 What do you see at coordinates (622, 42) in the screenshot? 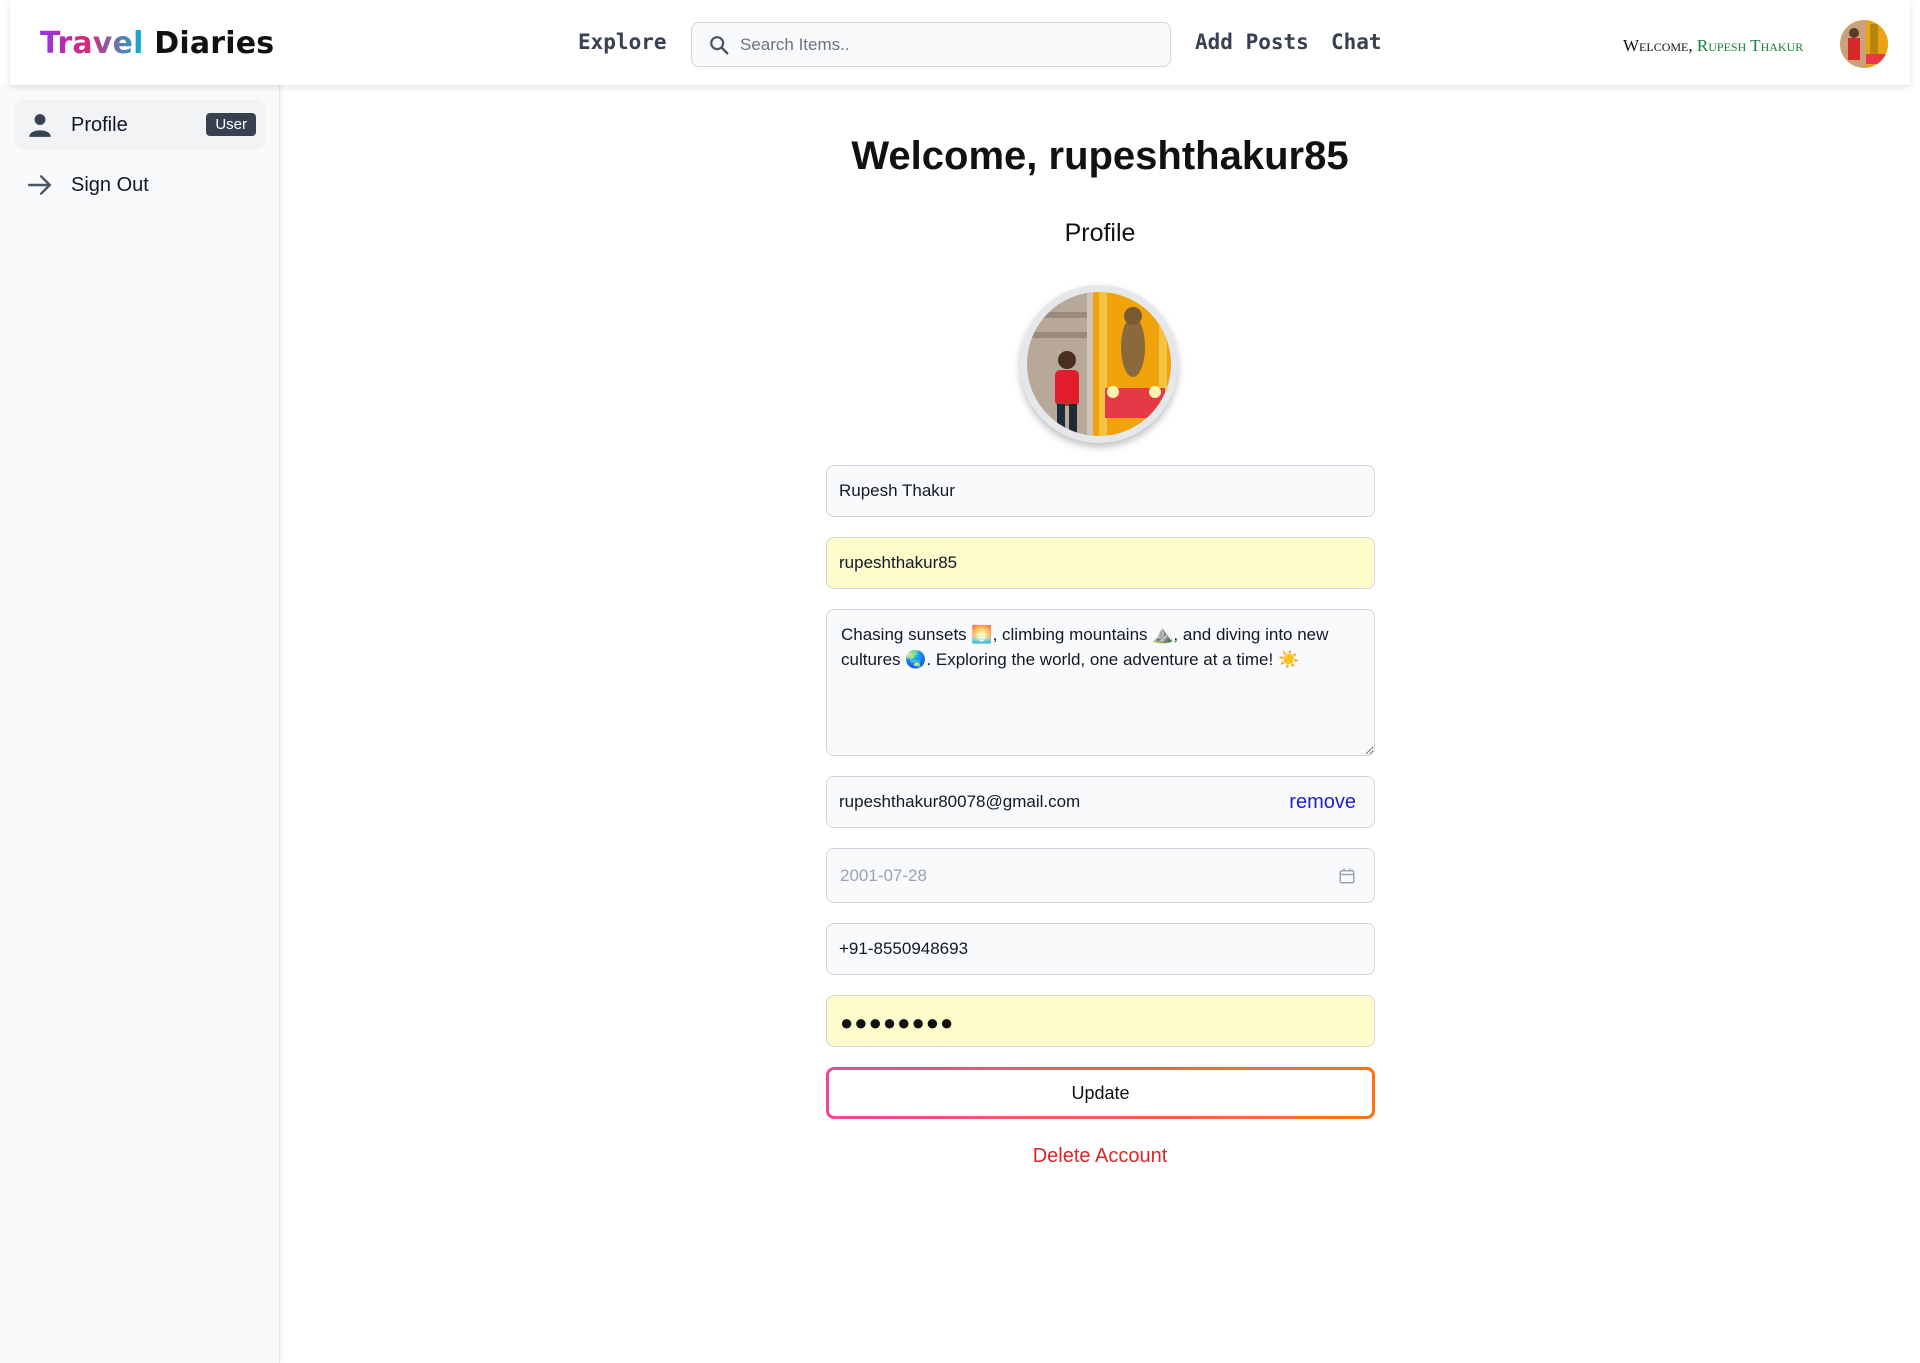
I see `nav-explore-link: Explore` at bounding box center [622, 42].